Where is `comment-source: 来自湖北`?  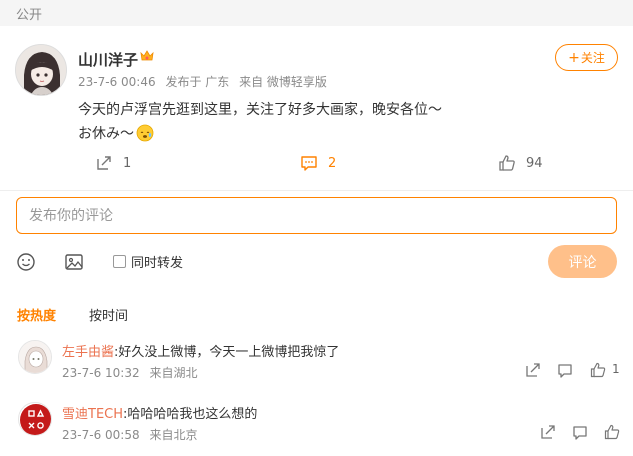 comment-source: 来自湖北 is located at coordinates (173, 373).